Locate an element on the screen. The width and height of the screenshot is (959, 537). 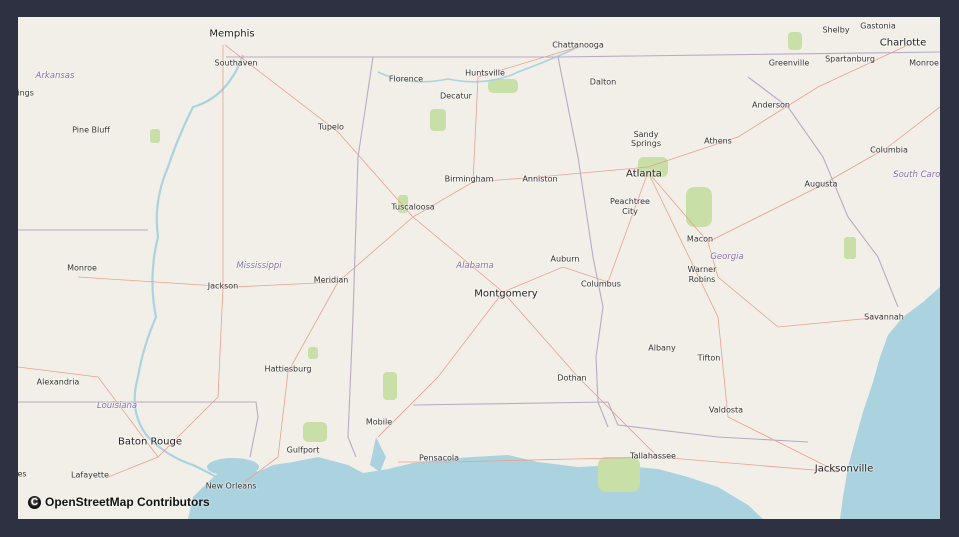
city-label-monroe-nc: Monroe is located at coordinates (924, 63).